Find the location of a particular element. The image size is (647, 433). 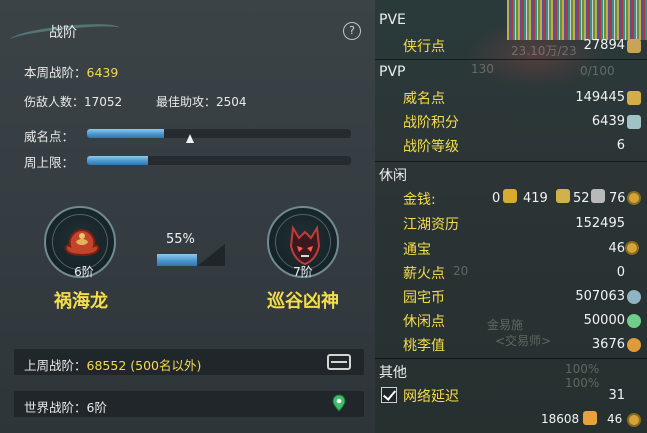

last-week-row: 上周战阶：68552 (500名以外) is located at coordinates (112, 364).